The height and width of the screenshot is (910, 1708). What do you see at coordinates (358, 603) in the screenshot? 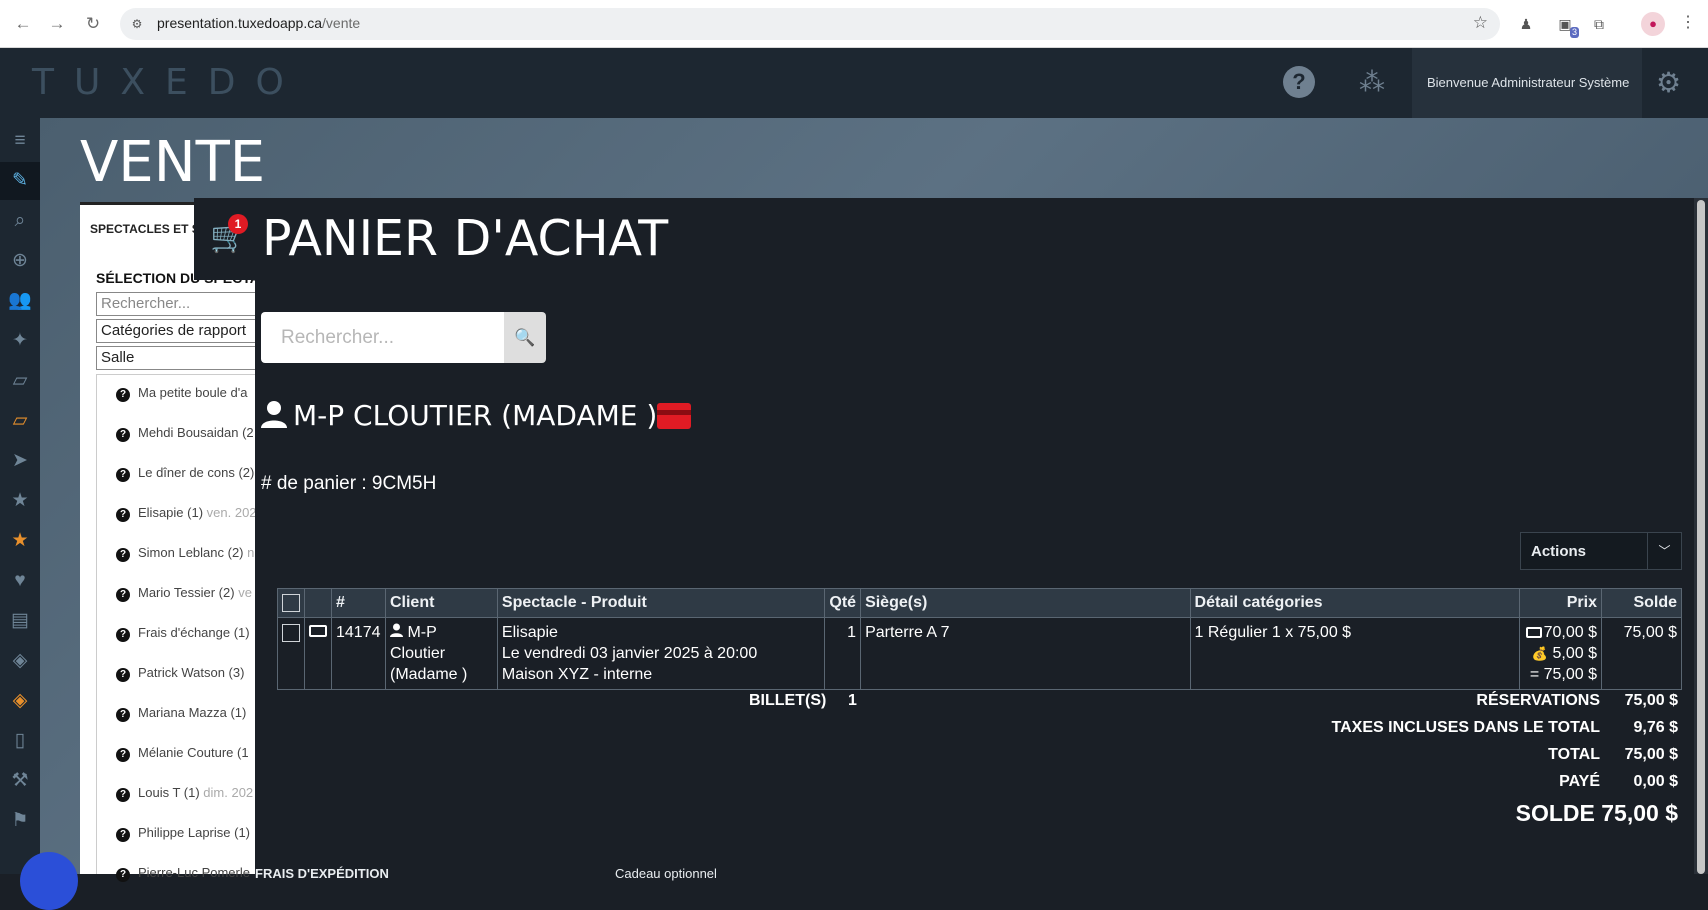
I see `column-header-id: #` at bounding box center [358, 603].